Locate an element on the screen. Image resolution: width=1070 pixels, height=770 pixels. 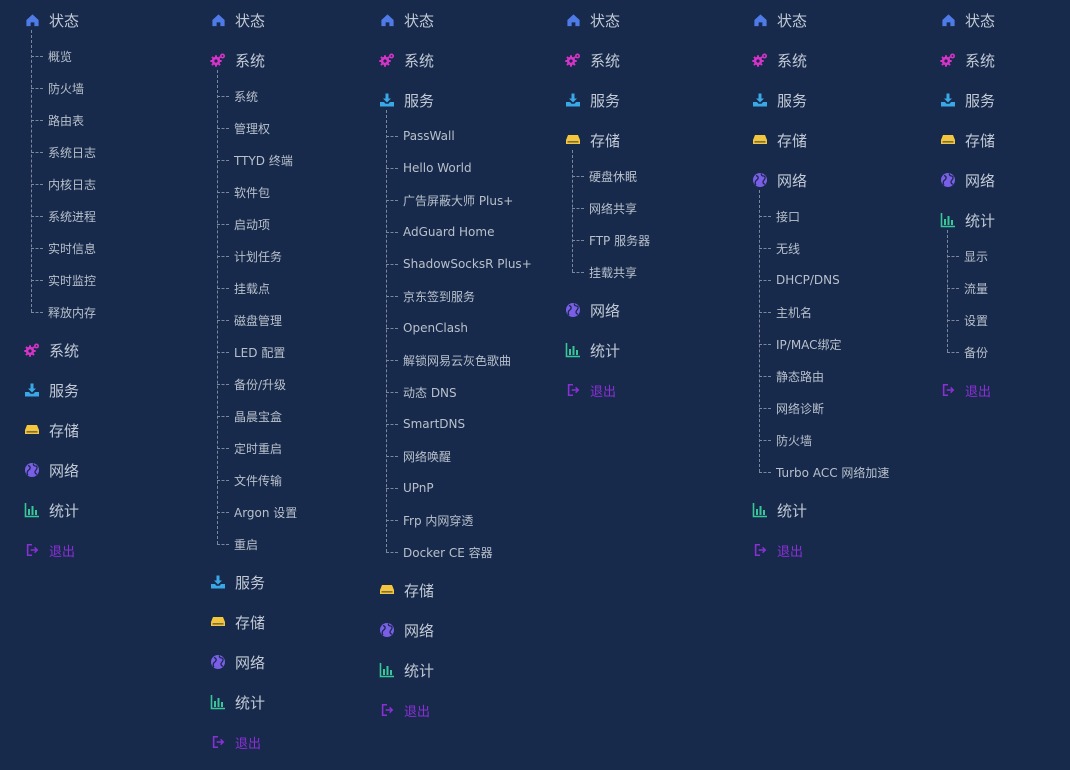
submenu-item: 实时监控 is located at coordinates (63, 280).